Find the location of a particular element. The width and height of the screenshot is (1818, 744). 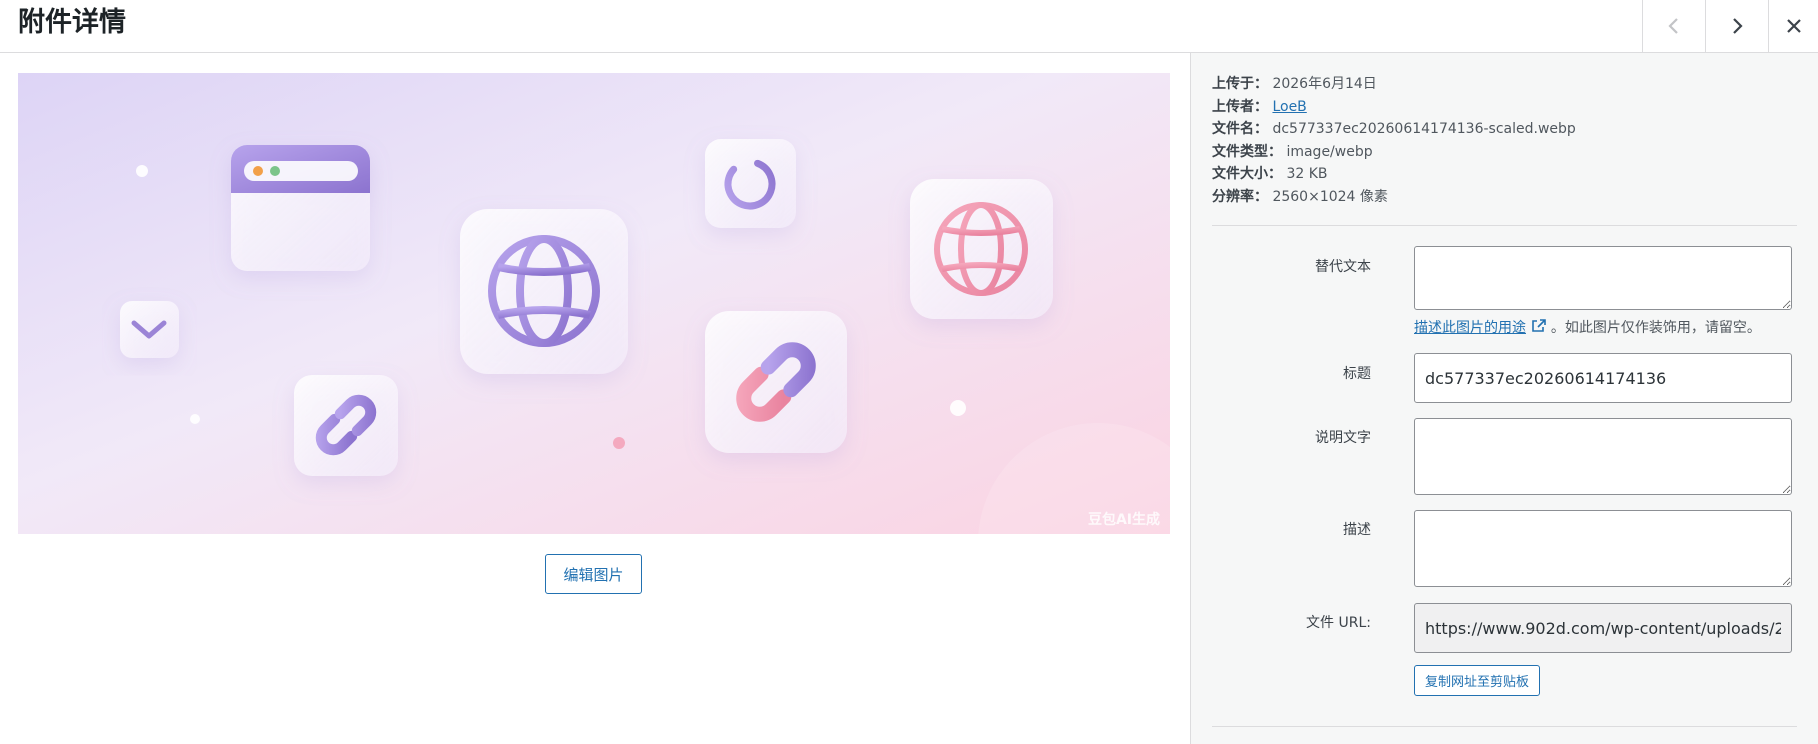

link-card-small is located at coordinates (346, 425).